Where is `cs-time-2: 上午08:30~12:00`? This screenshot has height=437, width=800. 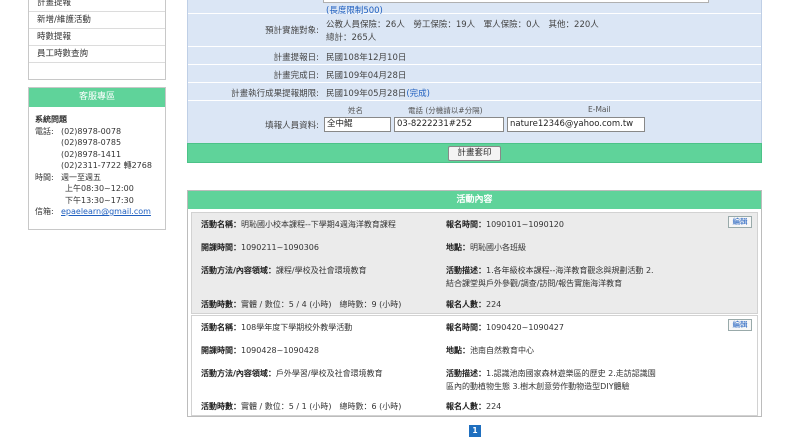
cs-time-2: 上午08:30~12:00 is located at coordinates (99, 188).